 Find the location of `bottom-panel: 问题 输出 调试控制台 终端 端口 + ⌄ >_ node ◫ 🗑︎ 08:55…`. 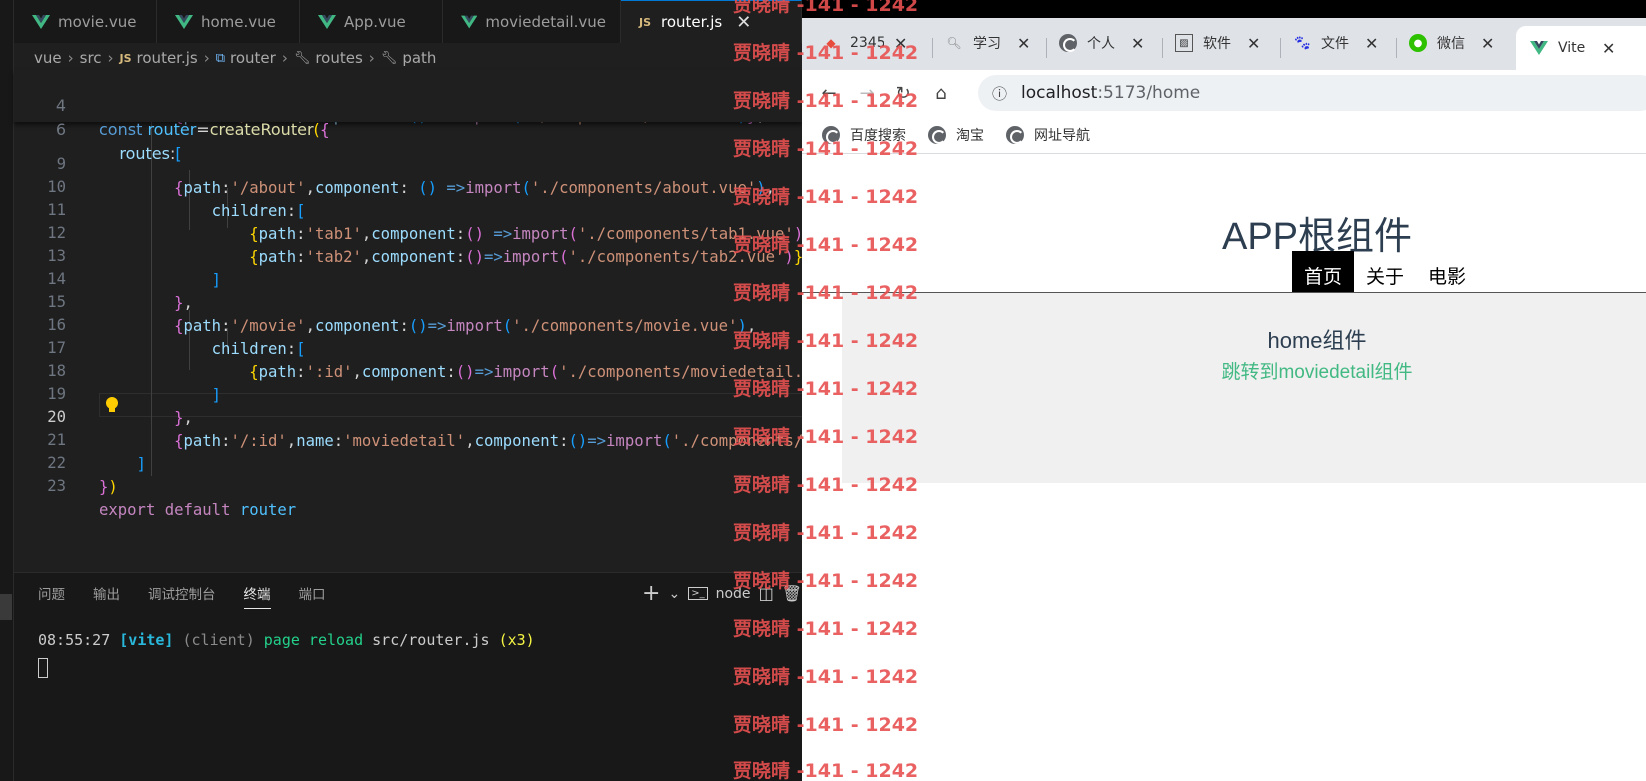

bottom-panel: 问题 输出 调试控制台 终端 端口 + ⌄ >_ node ◫ 🗑︎ 08:55… is located at coordinates (408, 676).